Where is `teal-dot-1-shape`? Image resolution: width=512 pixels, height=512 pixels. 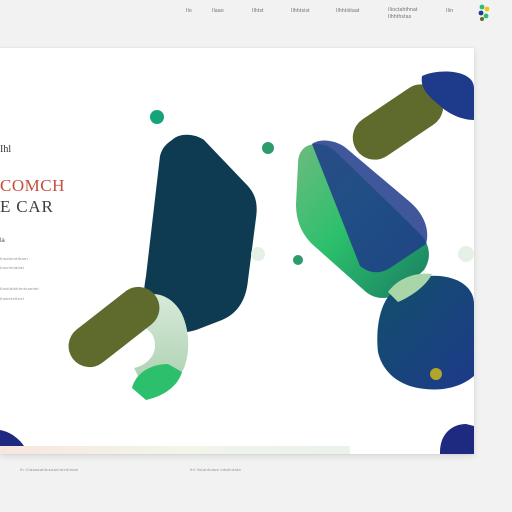
teal-dot-1-shape is located at coordinates (157, 117).